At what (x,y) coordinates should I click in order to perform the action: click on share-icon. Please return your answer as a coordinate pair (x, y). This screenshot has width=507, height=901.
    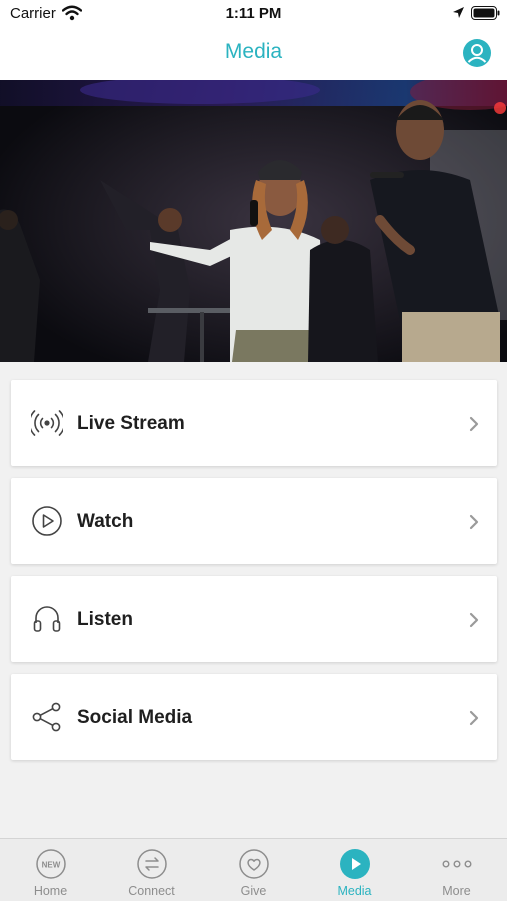
    Looking at the image, I should click on (46, 717).